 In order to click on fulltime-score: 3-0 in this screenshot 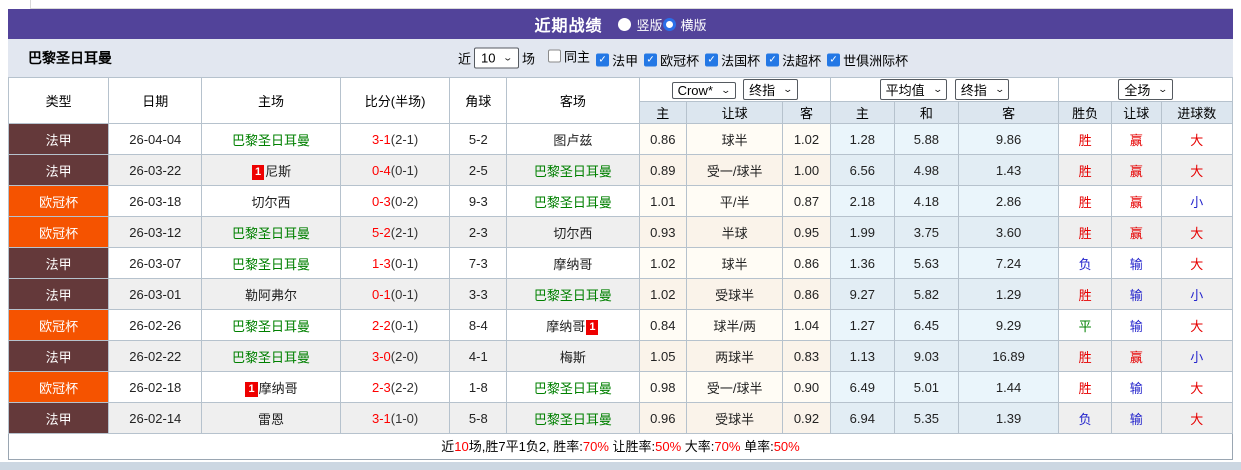, I will do `click(381, 356)`.